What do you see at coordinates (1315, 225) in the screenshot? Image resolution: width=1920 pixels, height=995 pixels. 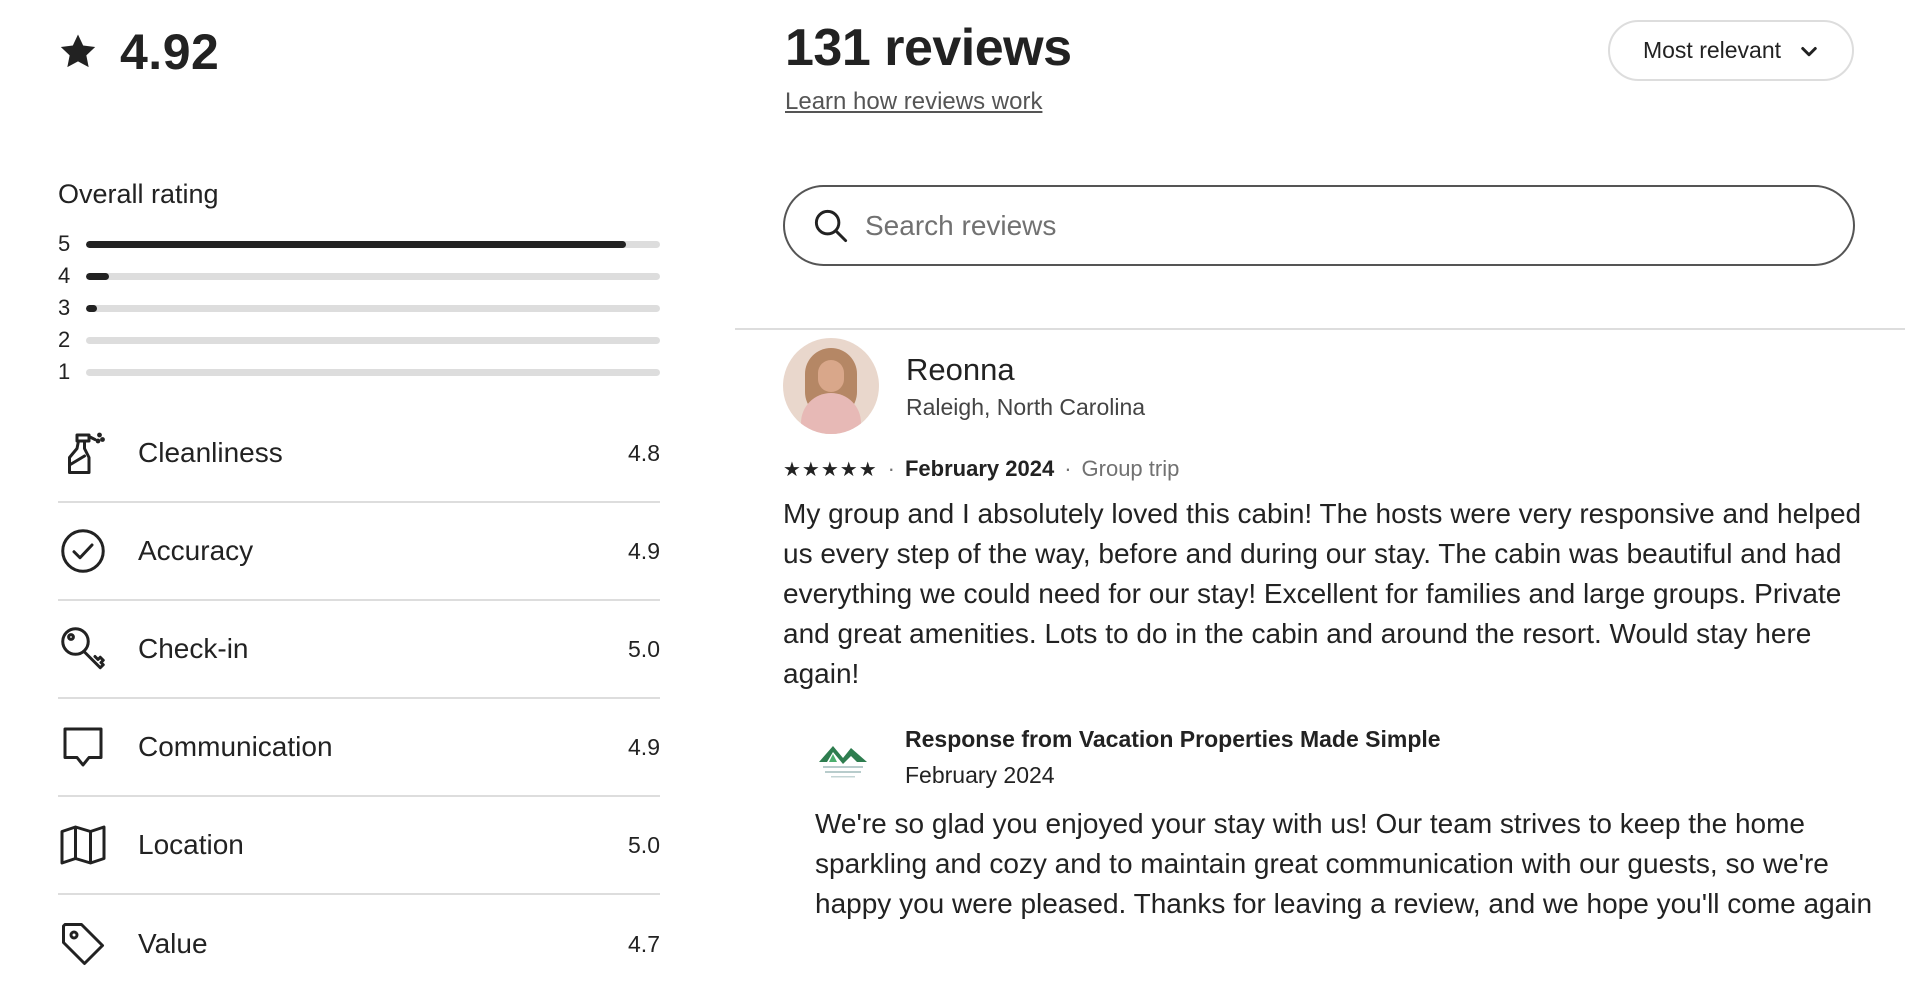 I see `search-reviews-input` at bounding box center [1315, 225].